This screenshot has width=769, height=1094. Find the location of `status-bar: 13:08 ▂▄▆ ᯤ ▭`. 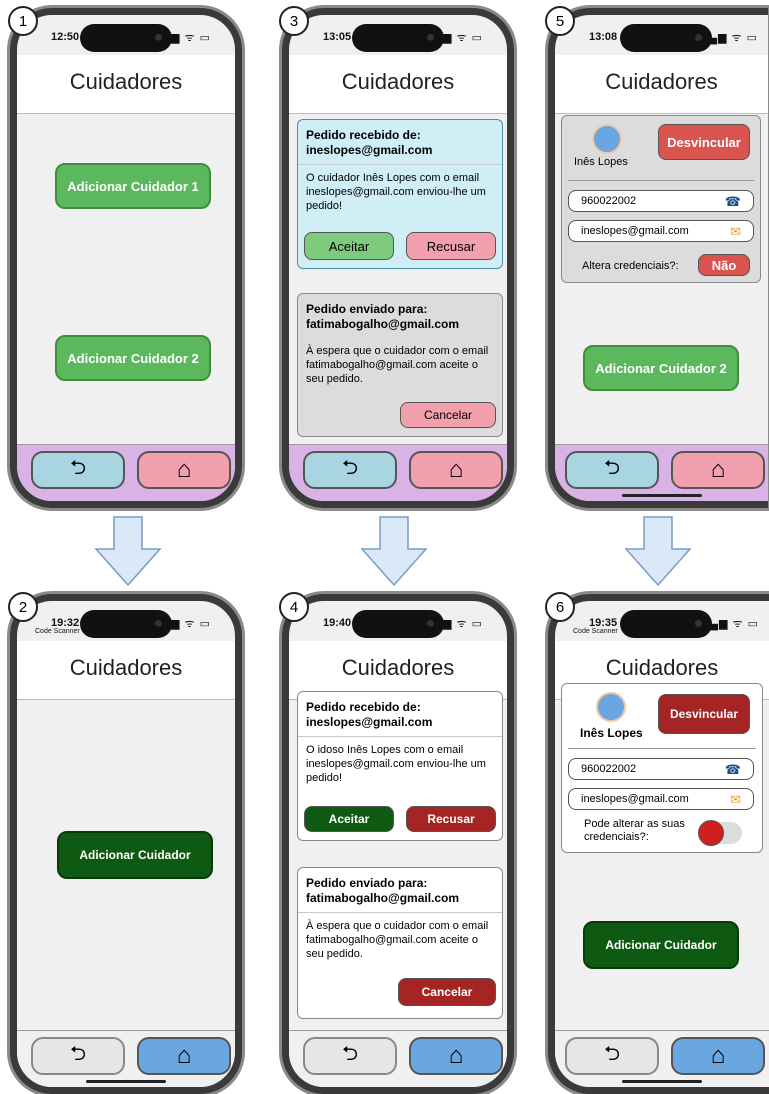

status-bar: 13:08 ▂▄▆ ᯤ ▭ is located at coordinates (661, 38).